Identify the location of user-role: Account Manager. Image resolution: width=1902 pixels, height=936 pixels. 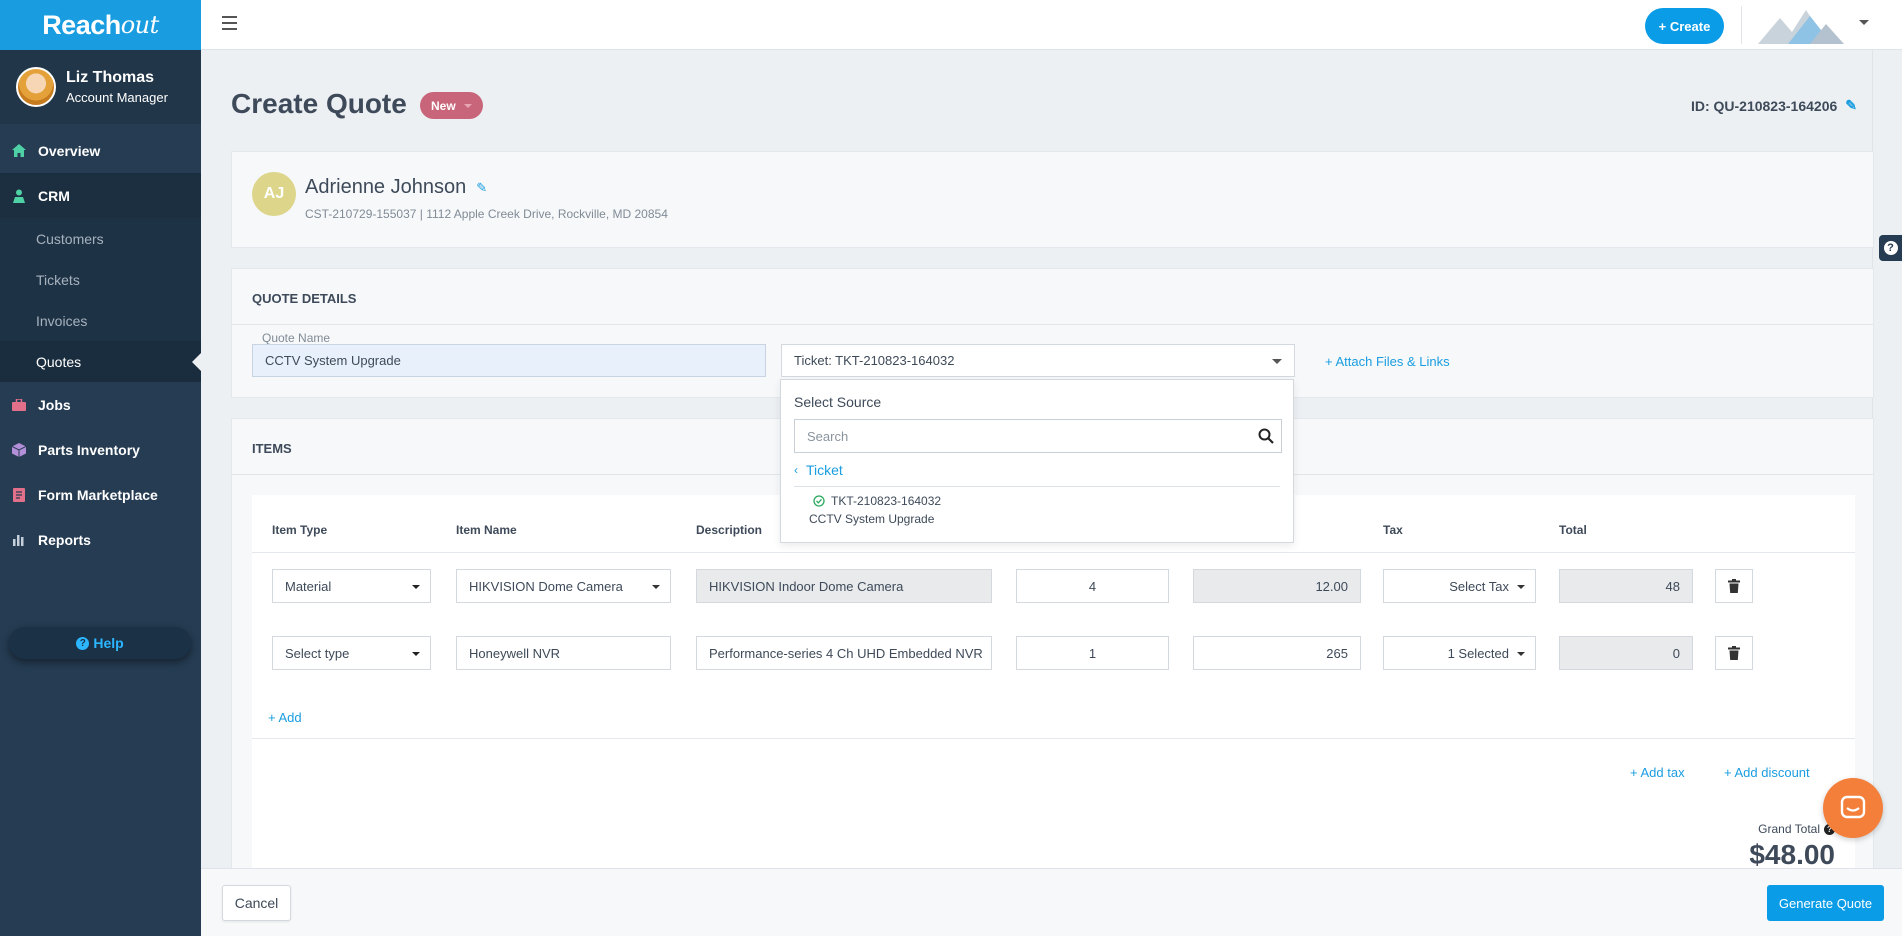
(117, 97).